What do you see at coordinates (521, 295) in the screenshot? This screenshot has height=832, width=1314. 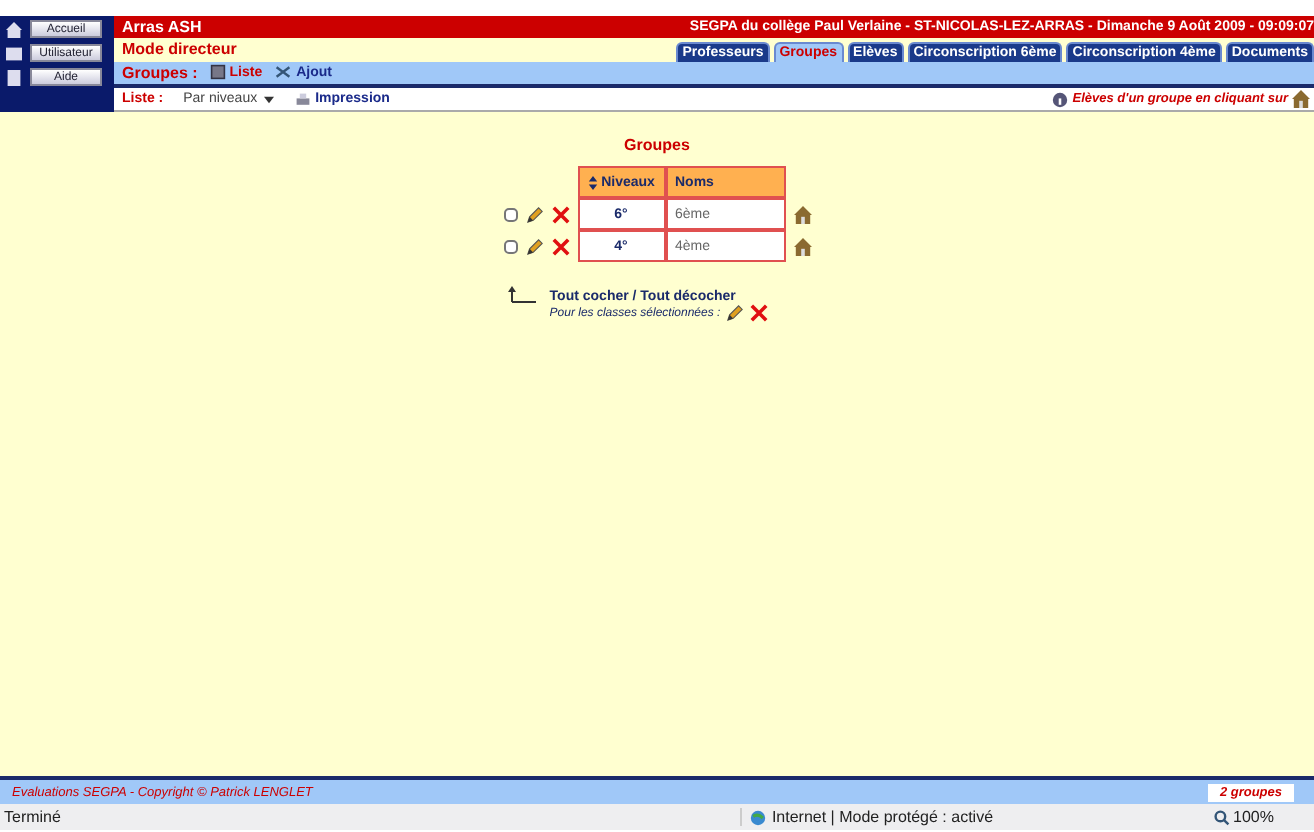 I see `corner-arrow-icon` at bounding box center [521, 295].